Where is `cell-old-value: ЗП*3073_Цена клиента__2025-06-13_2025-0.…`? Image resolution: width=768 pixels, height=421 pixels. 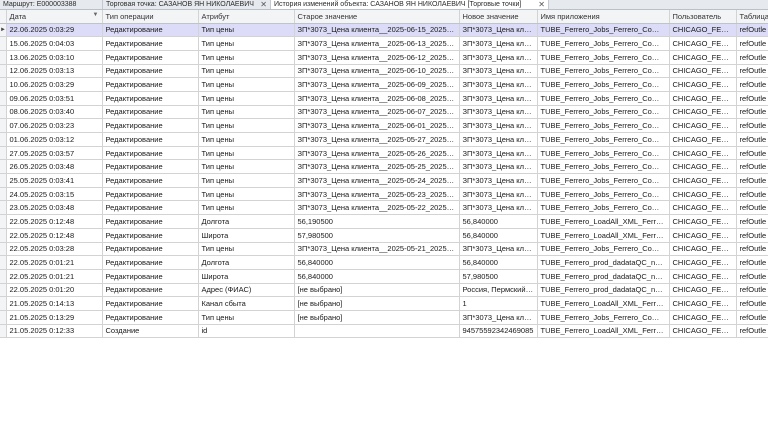 cell-old-value: ЗП*3073_Цена клиента__2025-06-13_2025-0.… is located at coordinates (377, 43).